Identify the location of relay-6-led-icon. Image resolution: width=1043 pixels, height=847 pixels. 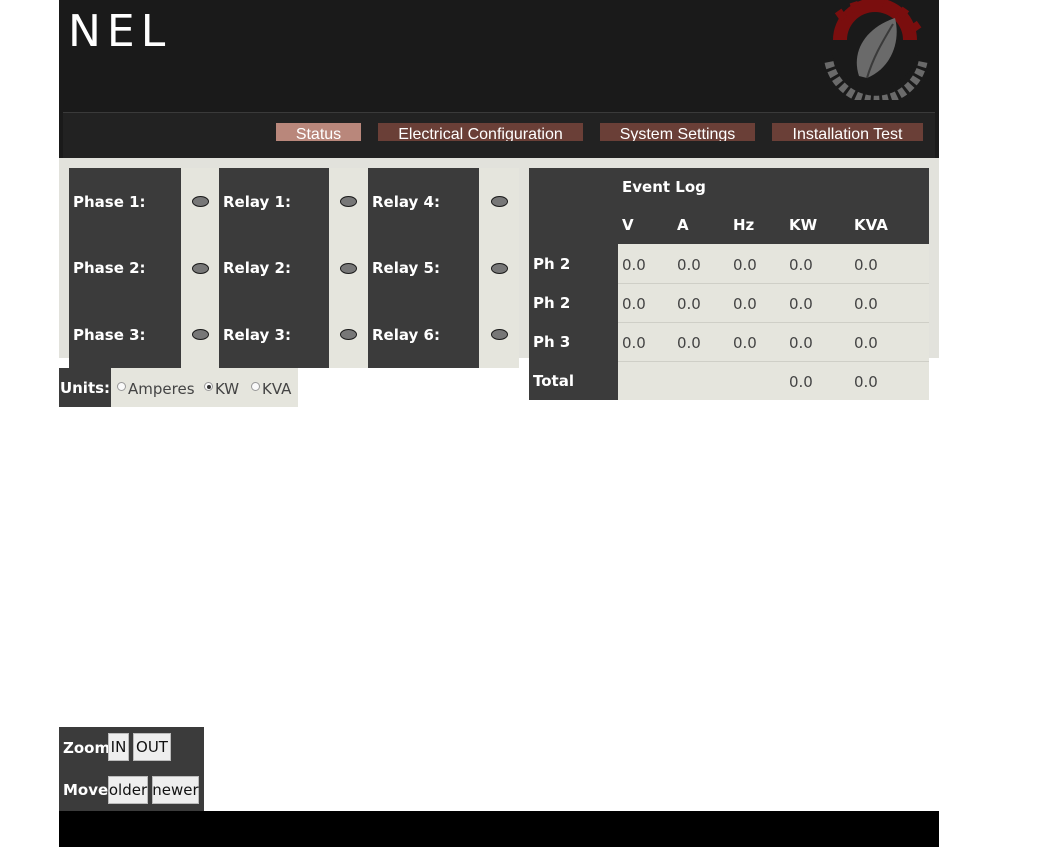
(499, 334).